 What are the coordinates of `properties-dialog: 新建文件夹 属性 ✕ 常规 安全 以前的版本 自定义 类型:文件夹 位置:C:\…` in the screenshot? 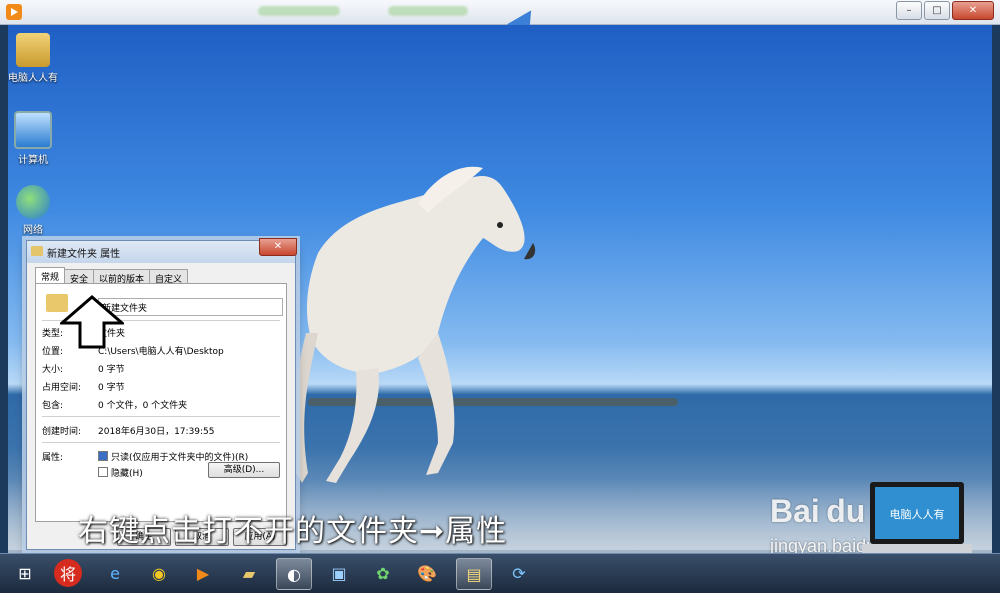 It's located at (161, 394).